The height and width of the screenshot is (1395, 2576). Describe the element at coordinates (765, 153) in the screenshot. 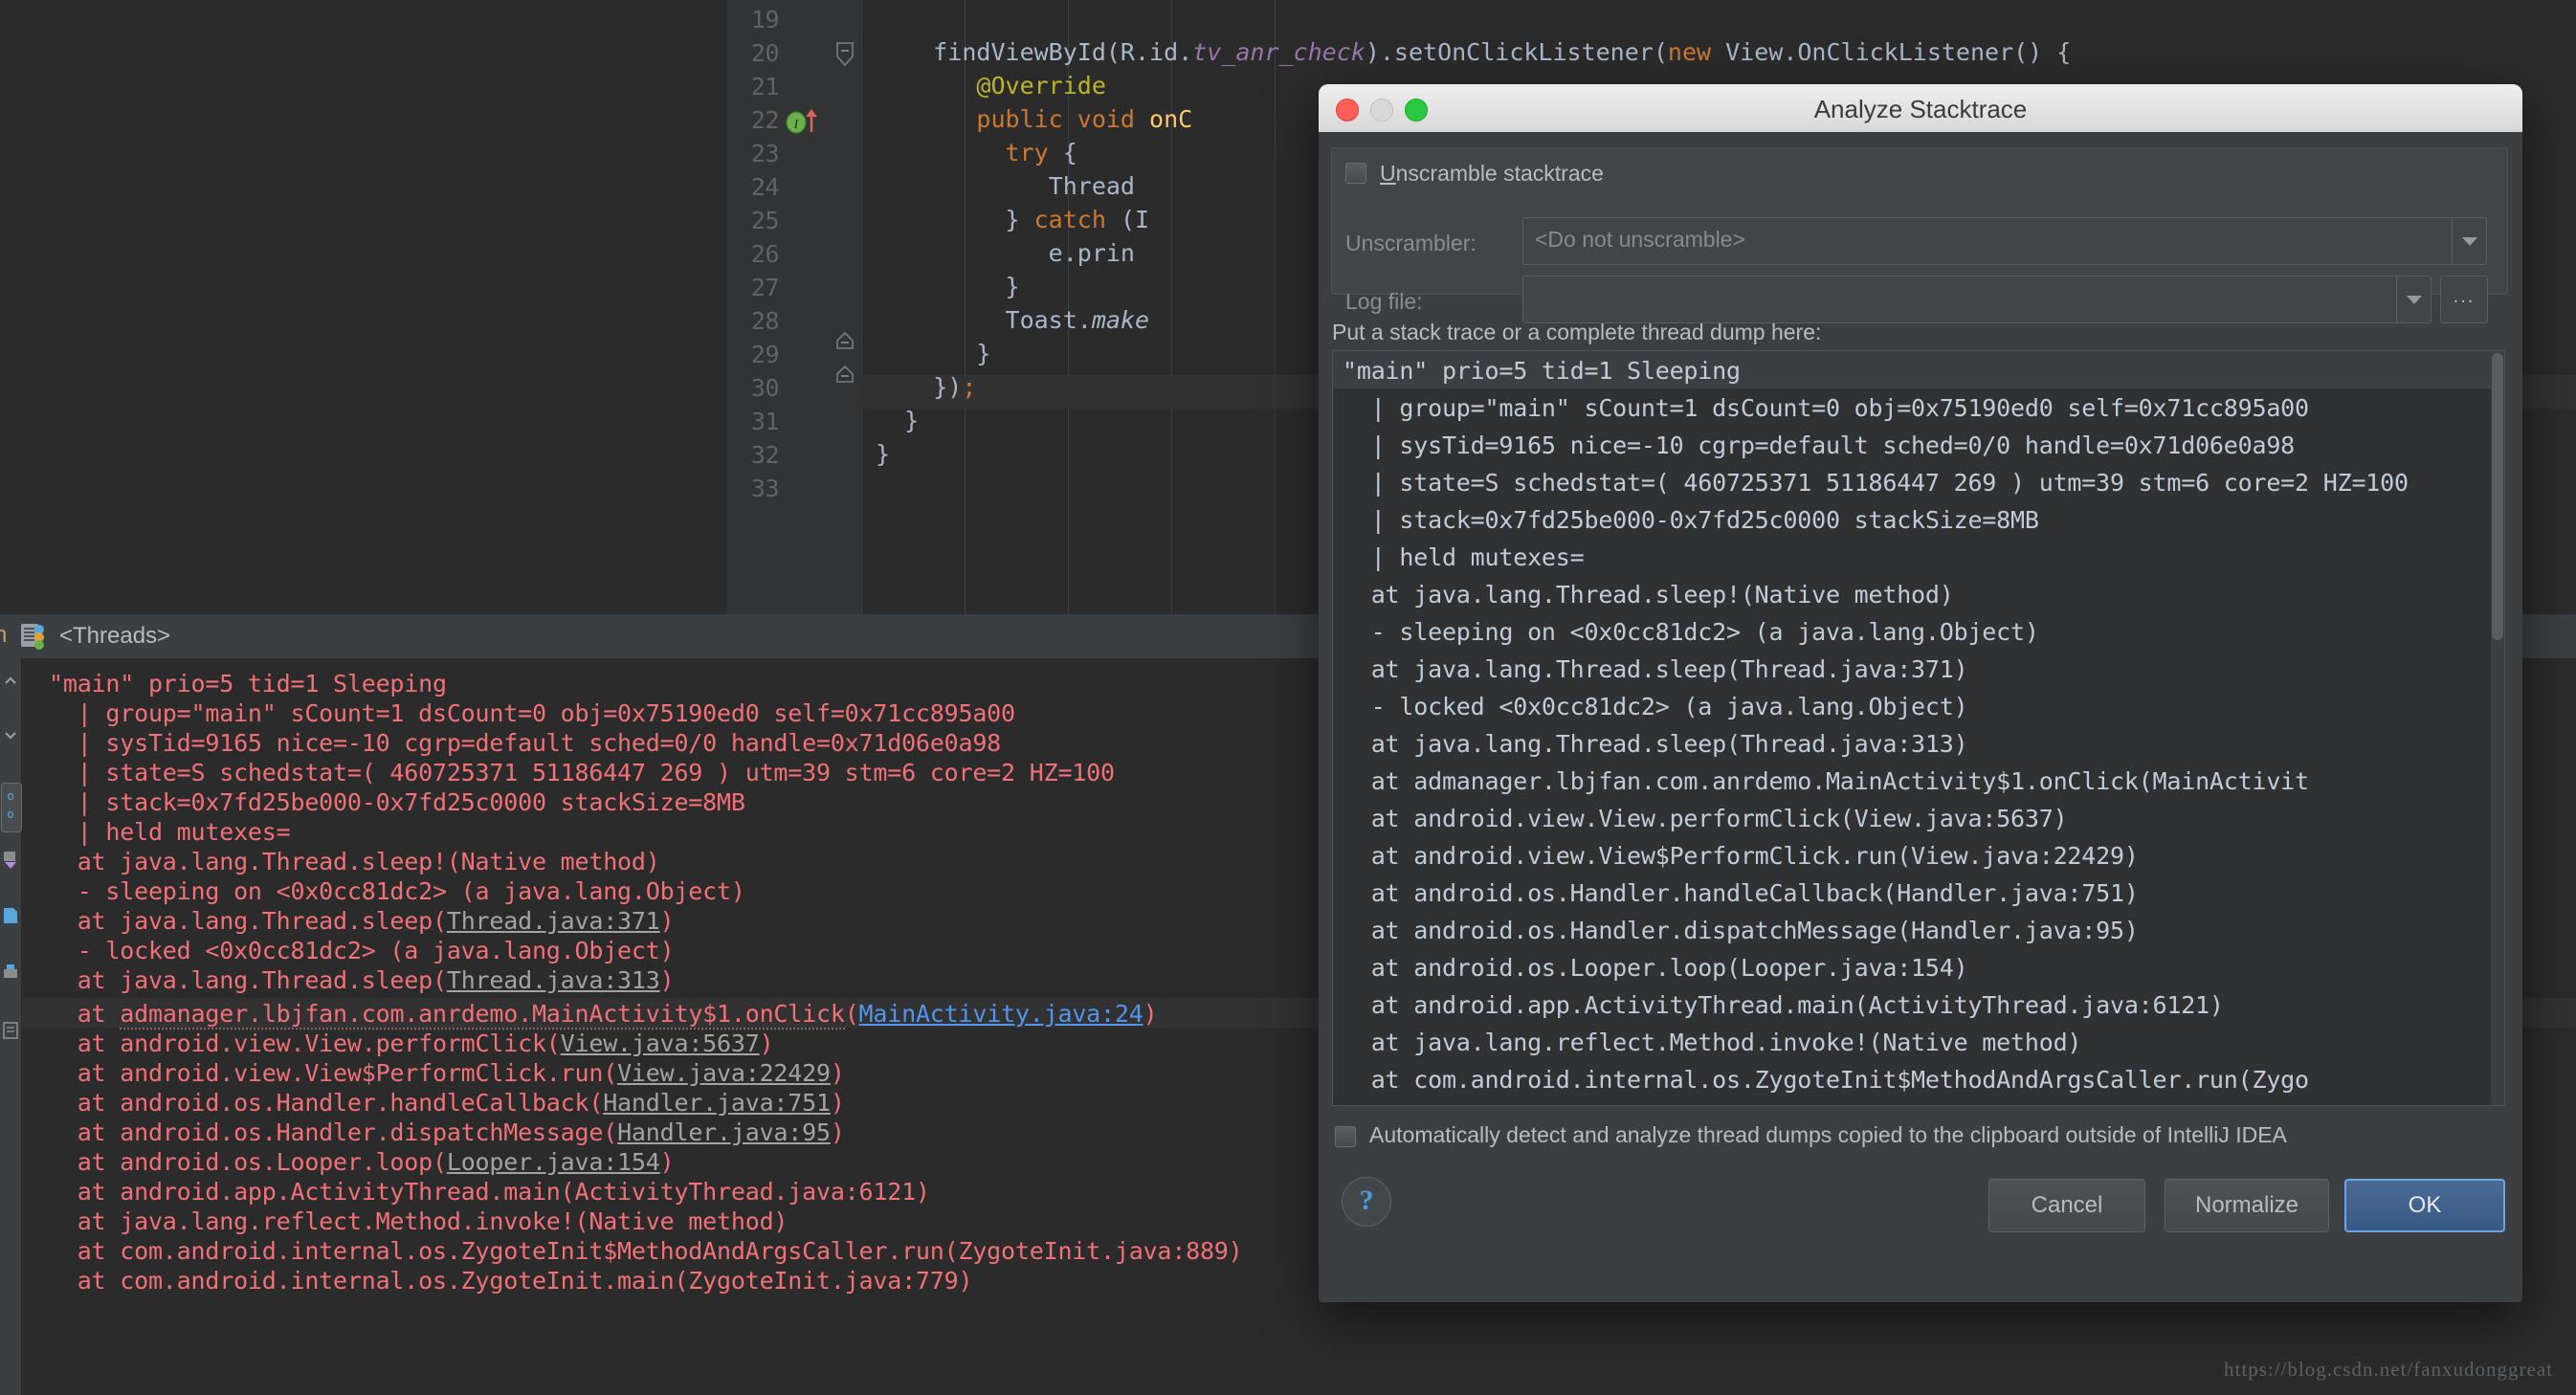

I see `gutter-line-number: 23` at that location.